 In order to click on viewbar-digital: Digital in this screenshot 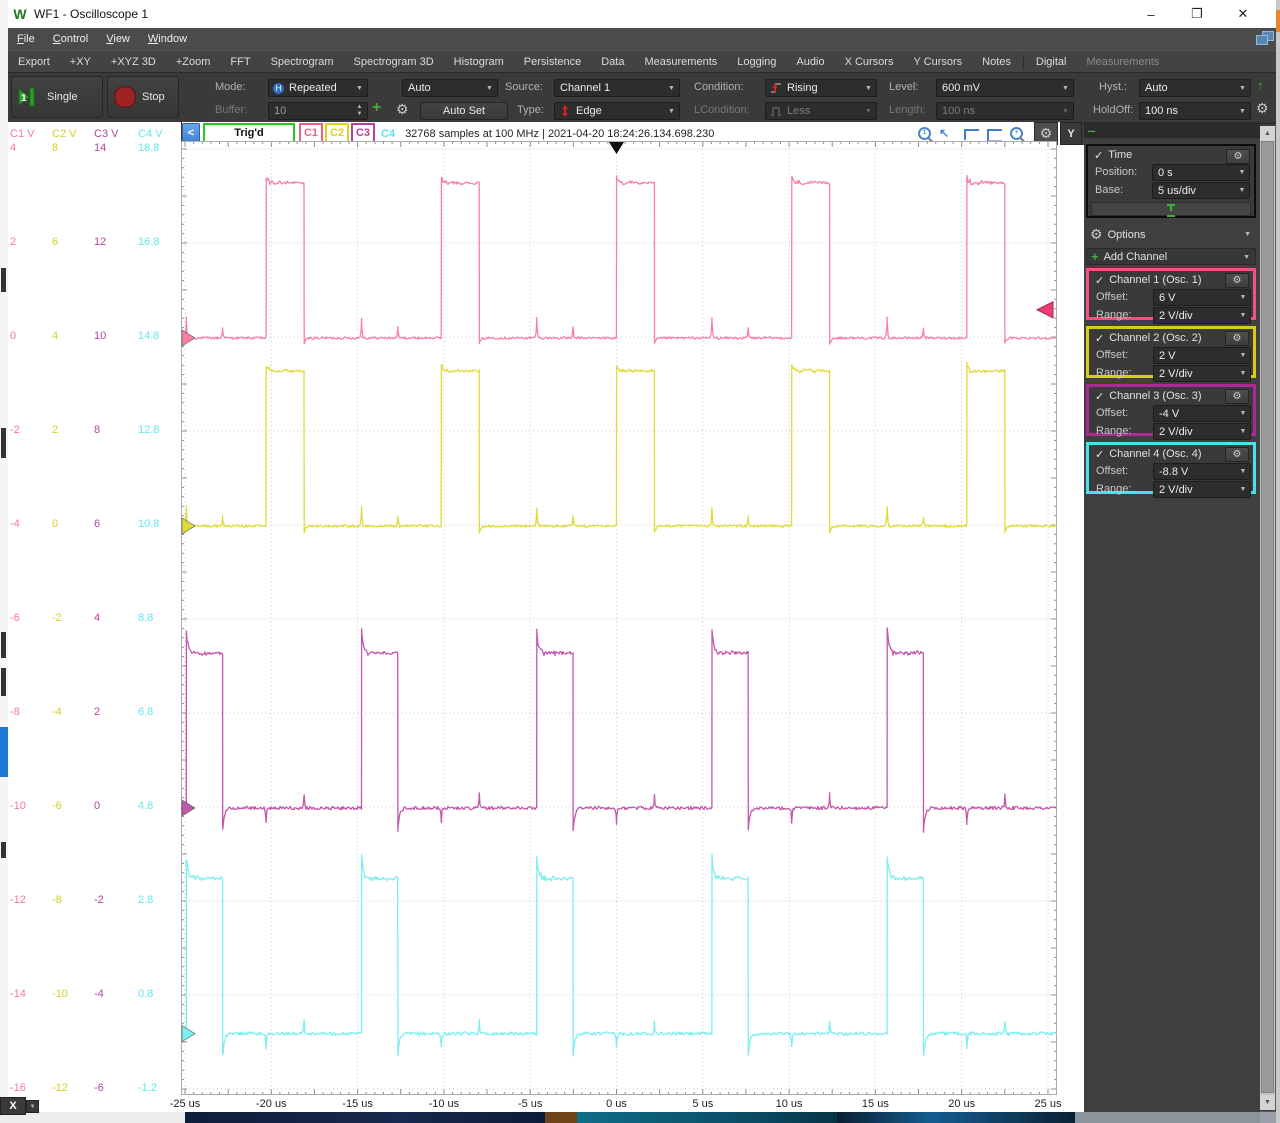, I will do `click(1051, 62)`.